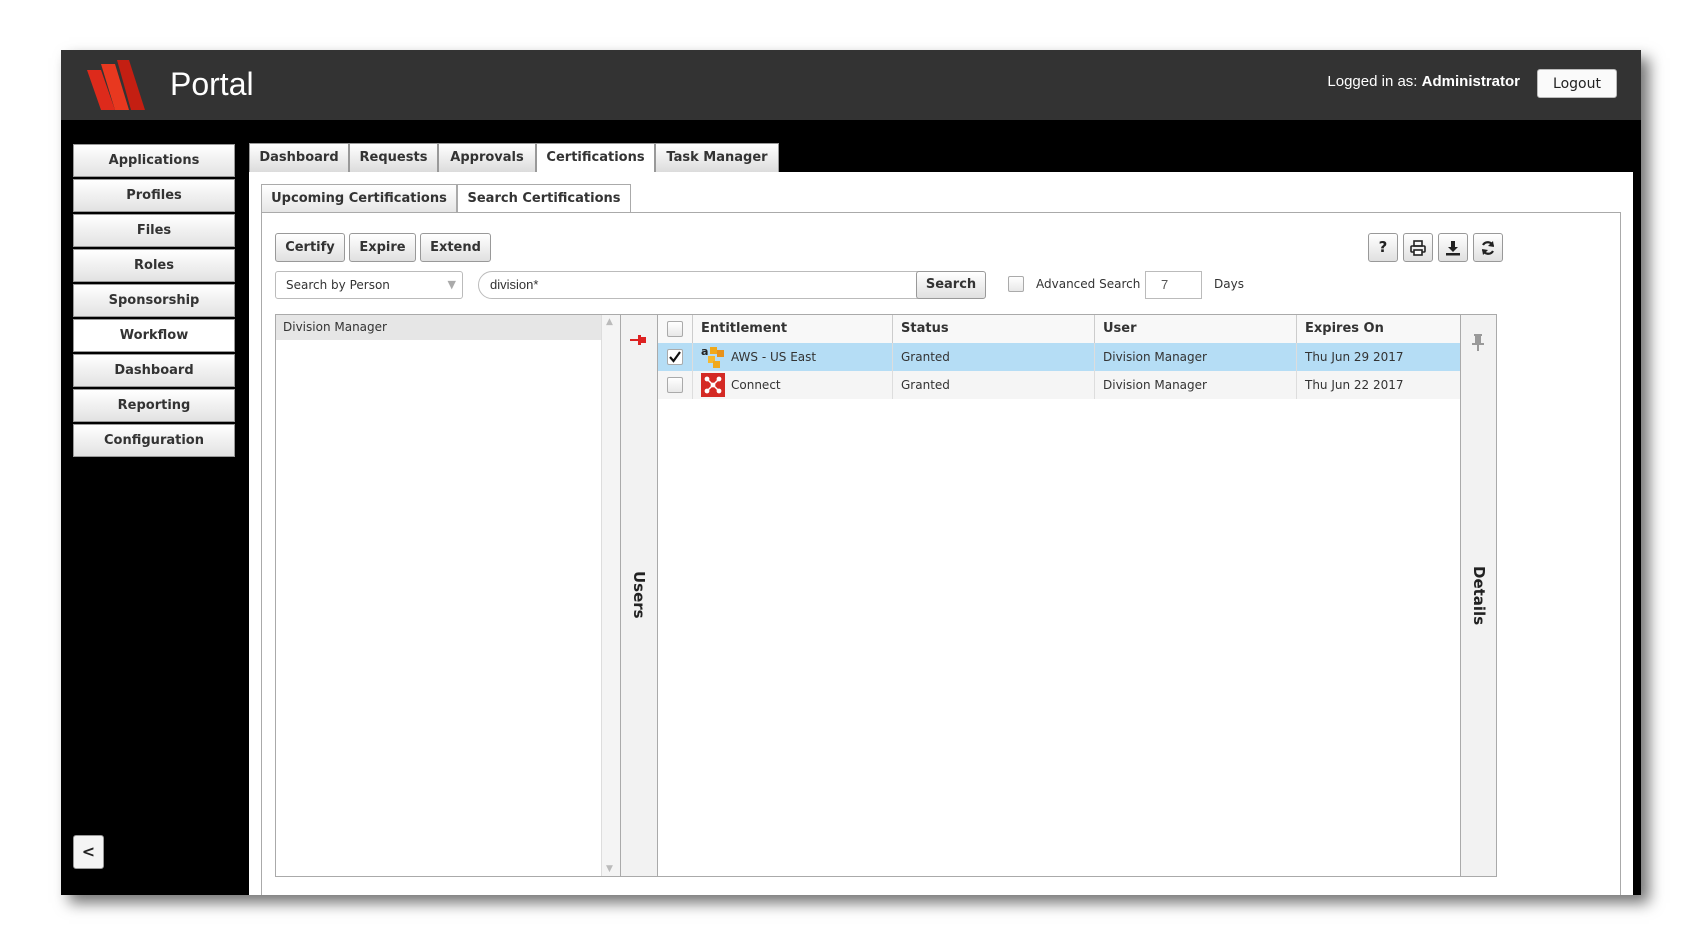  What do you see at coordinates (88, 852) in the screenshot?
I see `collapse-sidebar-button: <` at bounding box center [88, 852].